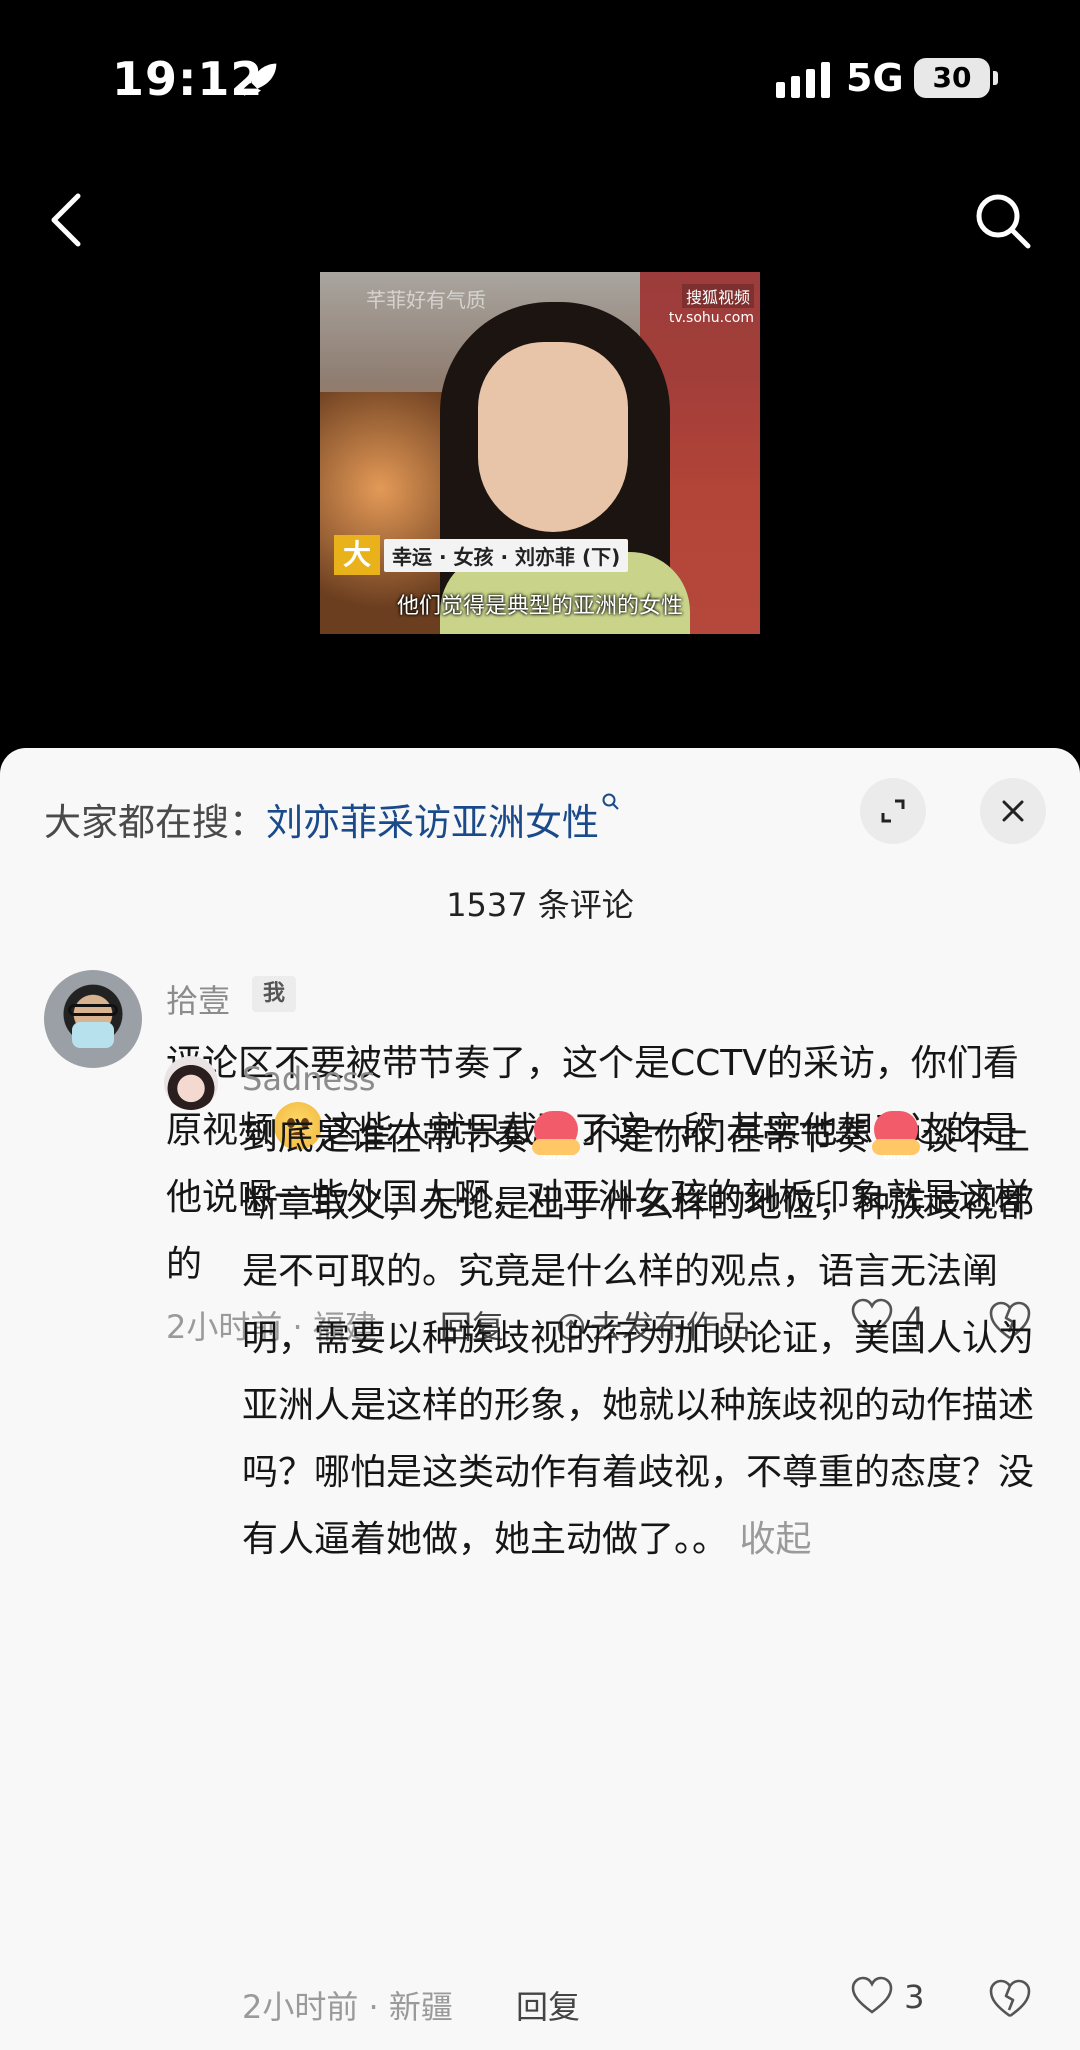  I want to click on expand-button, so click(893, 811).